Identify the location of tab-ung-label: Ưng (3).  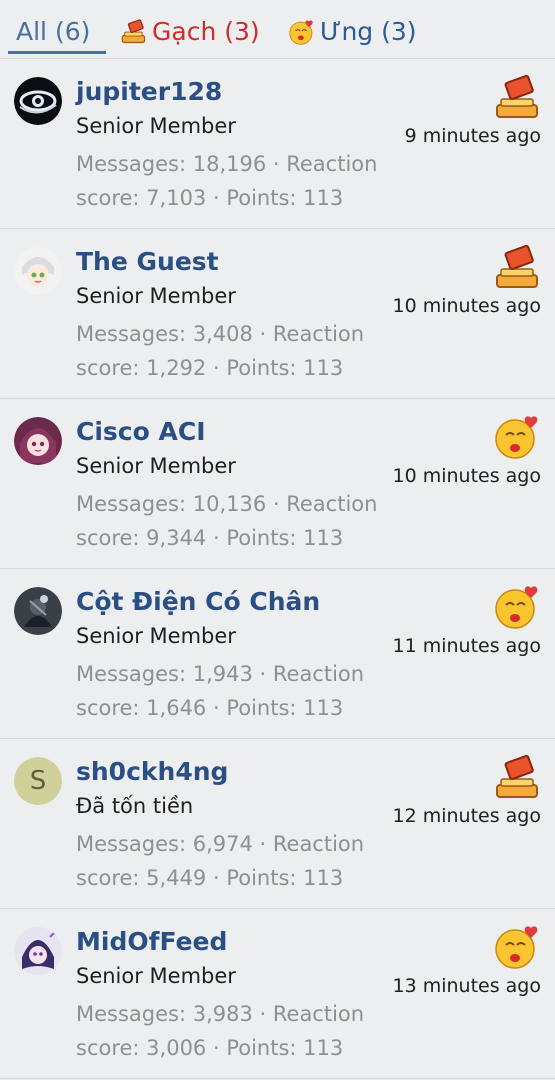
(368, 31).